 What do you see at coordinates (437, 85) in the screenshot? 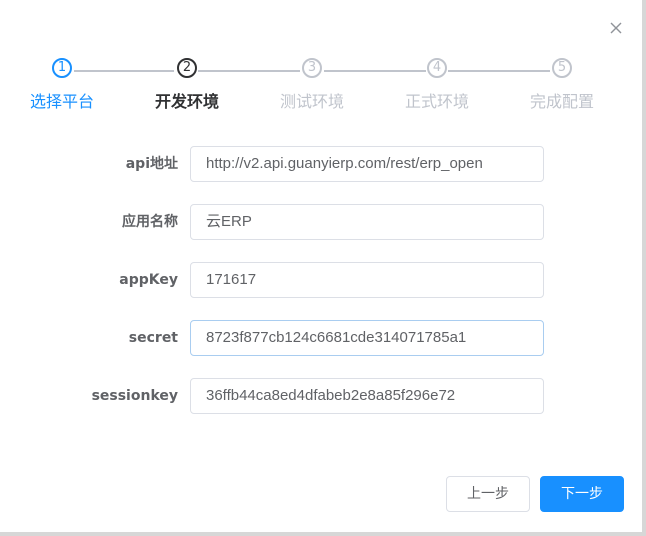
I see `step-prod-environment: 4 正式环境` at bounding box center [437, 85].